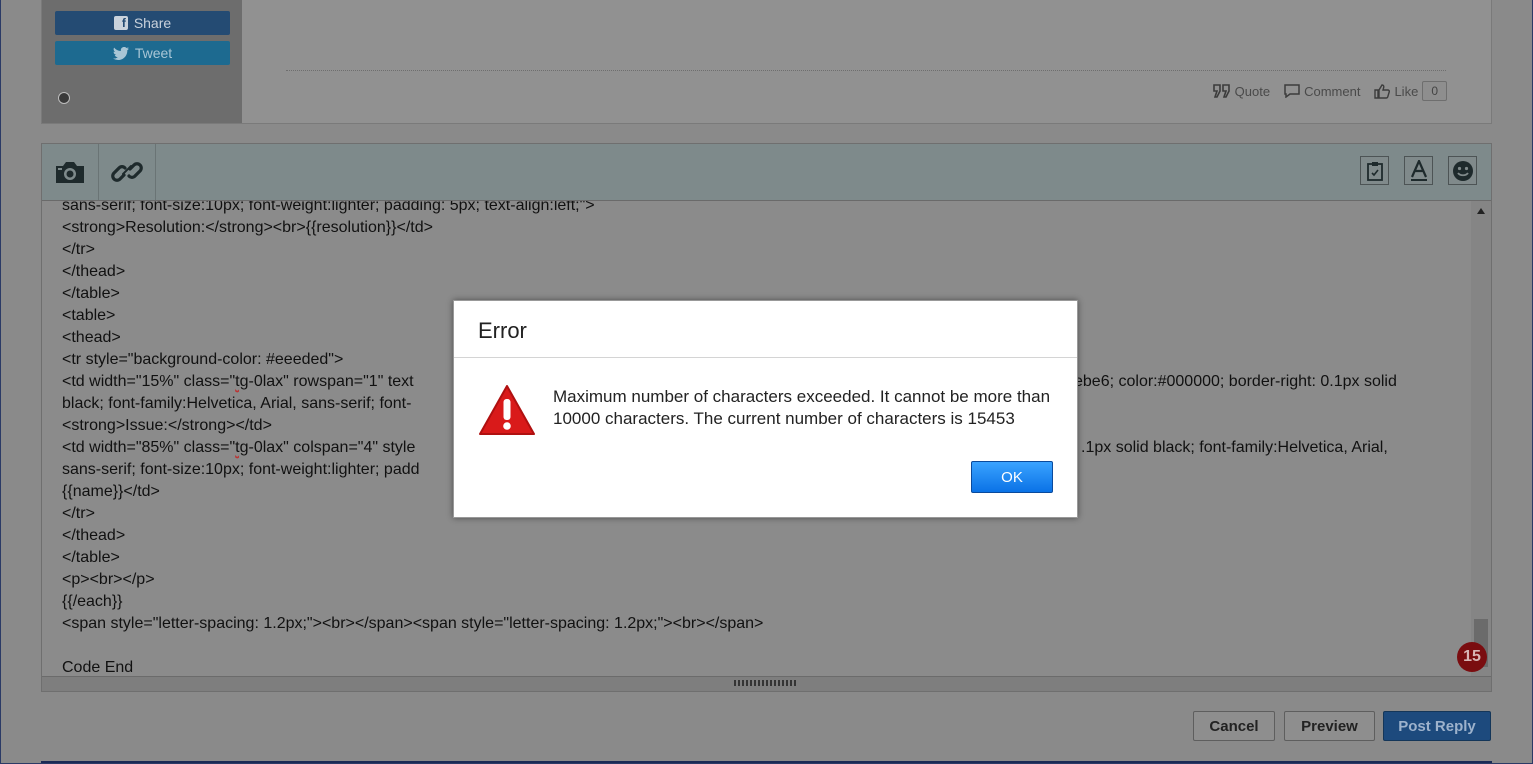 Image resolution: width=1533 pixels, height=764 pixels. Describe the element at coordinates (1292, 91) in the screenshot. I see `comment-icon` at that location.